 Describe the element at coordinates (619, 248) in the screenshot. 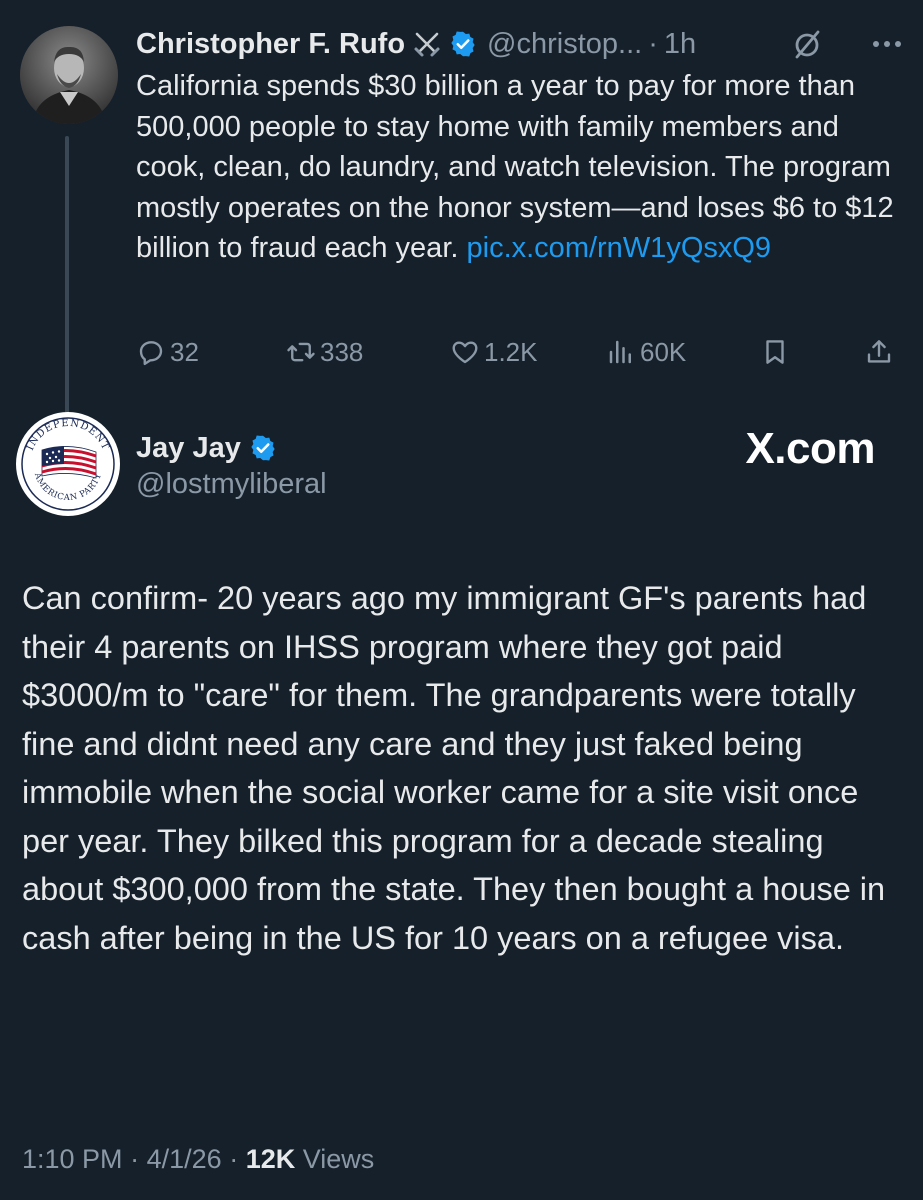

I see `media-link: pic.x.com/rnW1yQsxQ9` at that location.